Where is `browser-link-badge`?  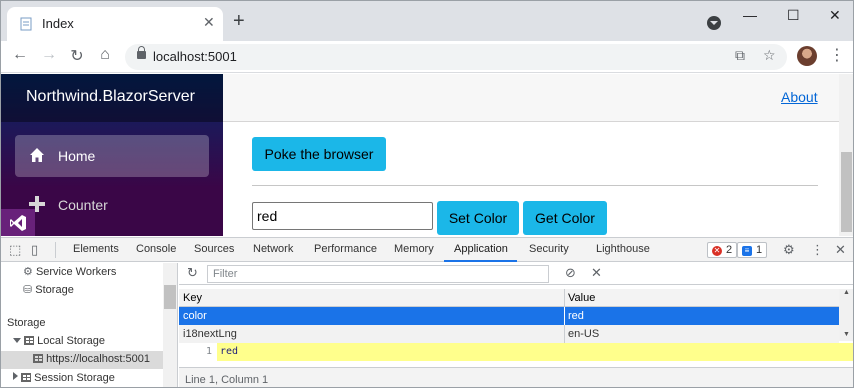 browser-link-badge is located at coordinates (18, 222).